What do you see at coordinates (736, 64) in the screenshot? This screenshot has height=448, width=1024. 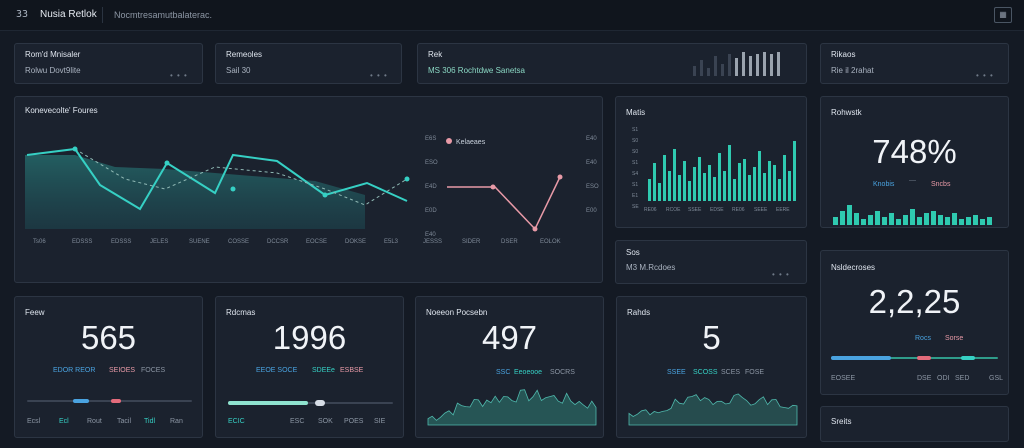 I see `sparkline-bars` at bounding box center [736, 64].